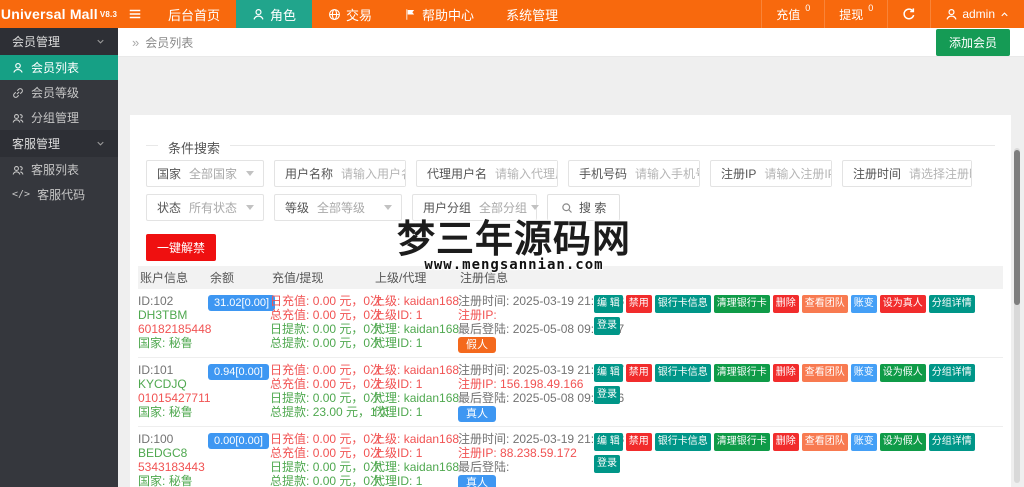  What do you see at coordinates (940, 173) in the screenshot?
I see `register-time-input` at bounding box center [940, 173].